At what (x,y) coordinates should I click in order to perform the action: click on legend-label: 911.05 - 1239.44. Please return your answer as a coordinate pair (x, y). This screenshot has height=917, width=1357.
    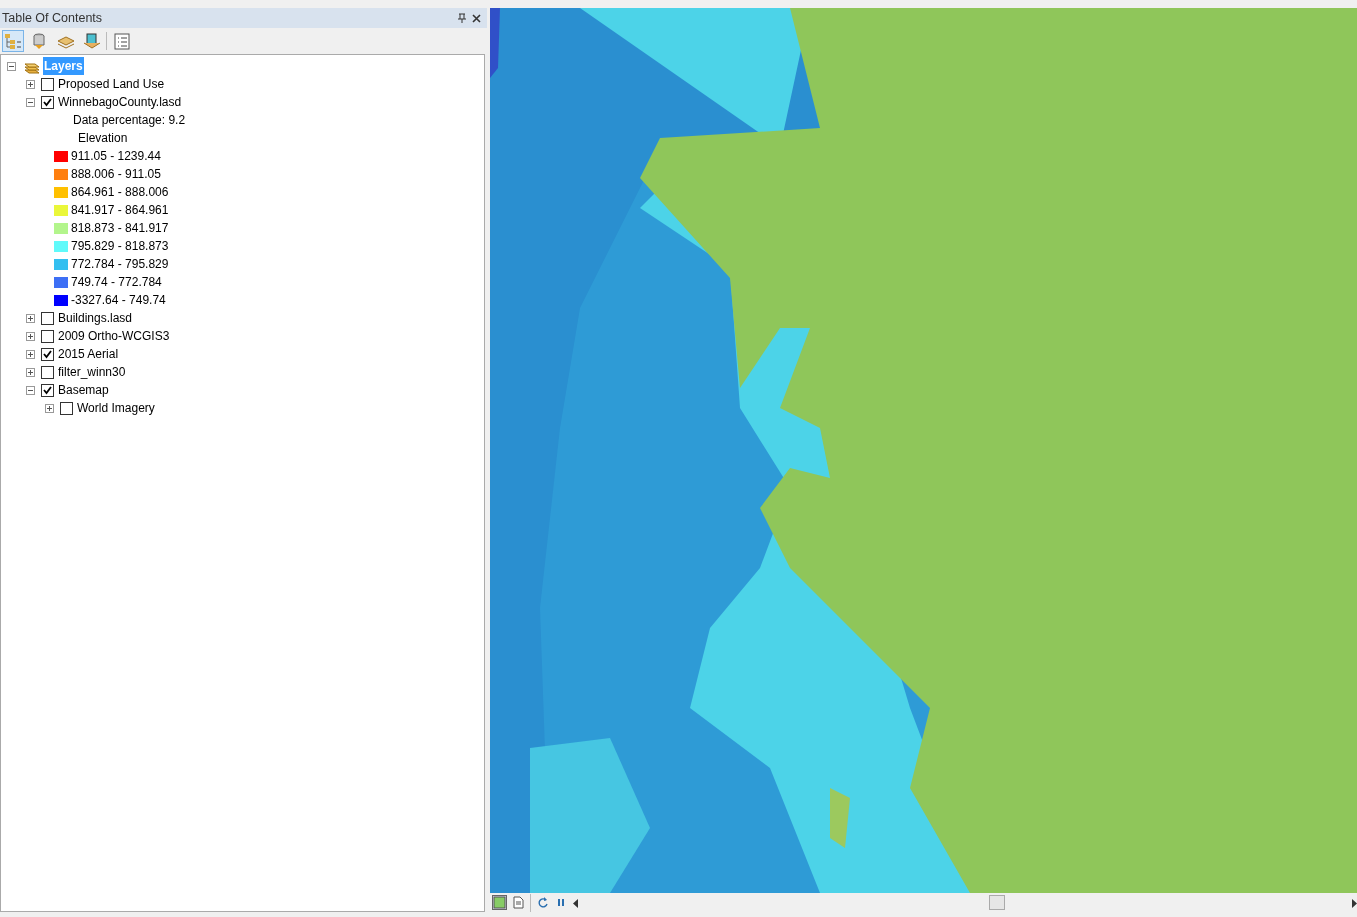
    Looking at the image, I should click on (116, 156).